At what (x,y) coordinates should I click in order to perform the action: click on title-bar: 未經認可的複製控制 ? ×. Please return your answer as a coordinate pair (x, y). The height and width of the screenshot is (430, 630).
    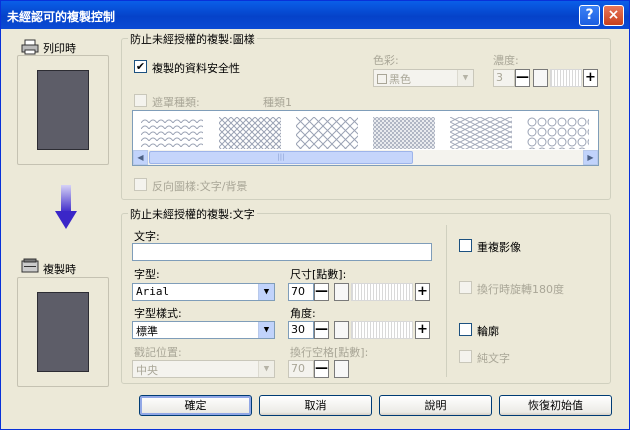
    Looking at the image, I should click on (315, 15).